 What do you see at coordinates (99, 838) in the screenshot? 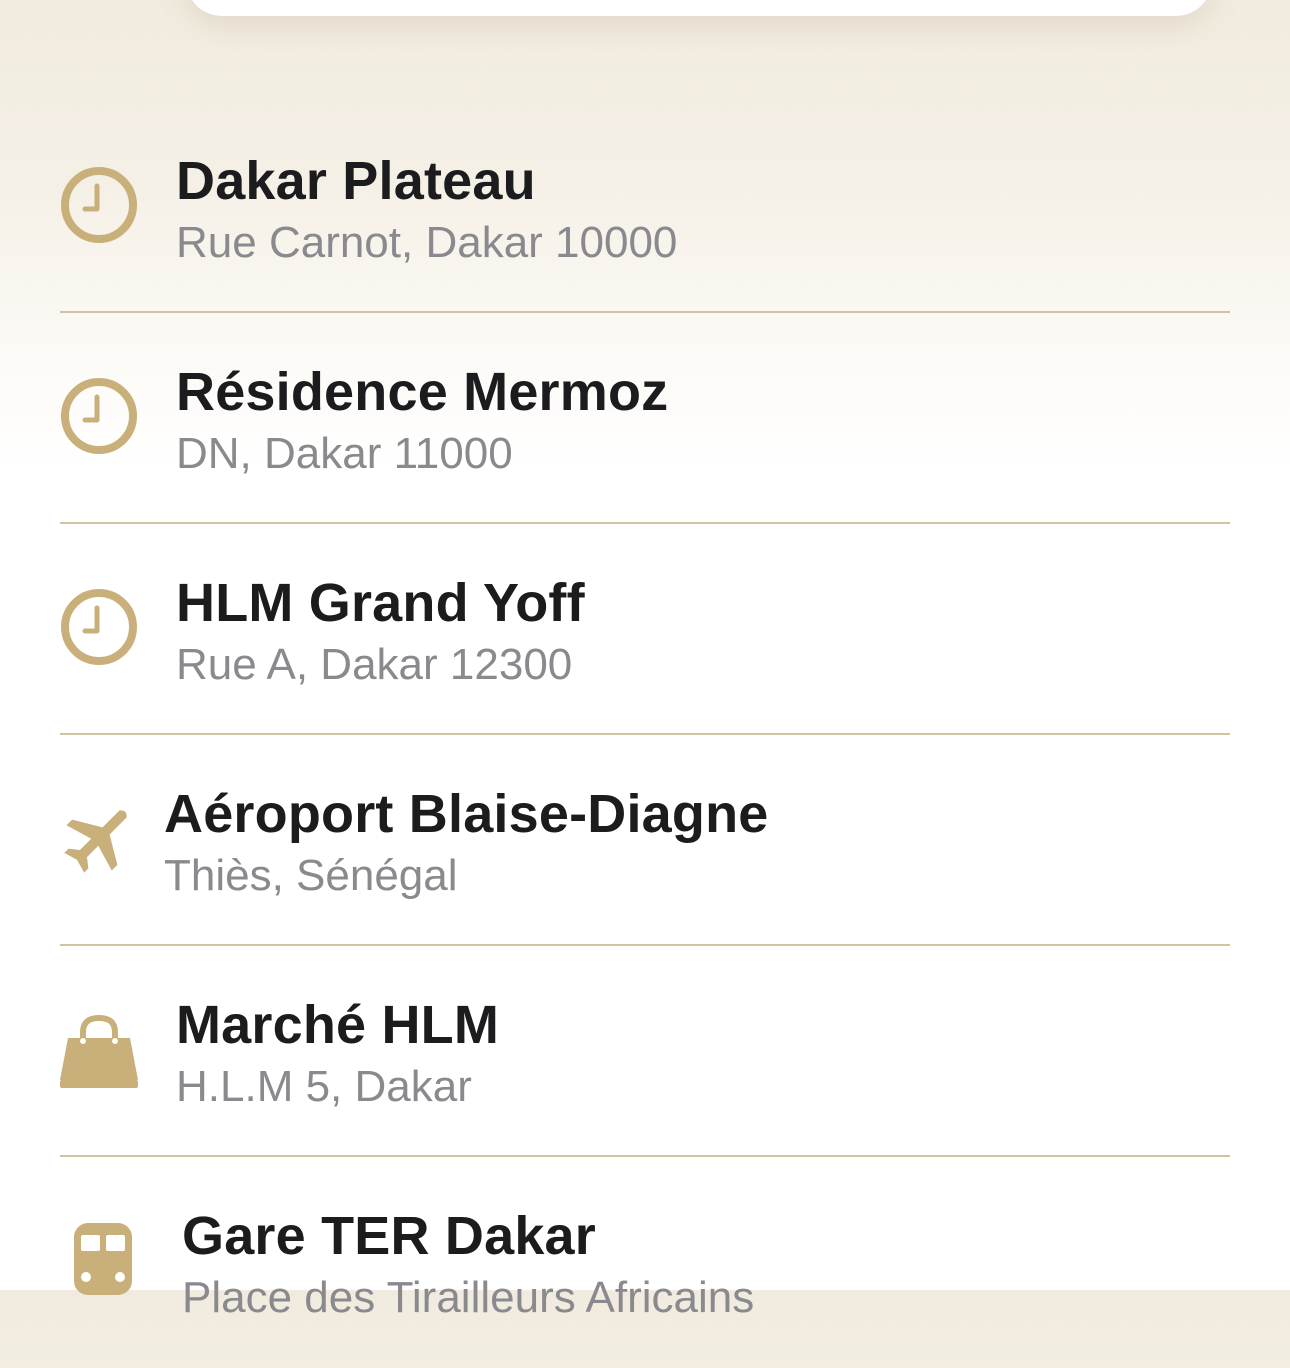
I see `airplane-icon` at bounding box center [99, 838].